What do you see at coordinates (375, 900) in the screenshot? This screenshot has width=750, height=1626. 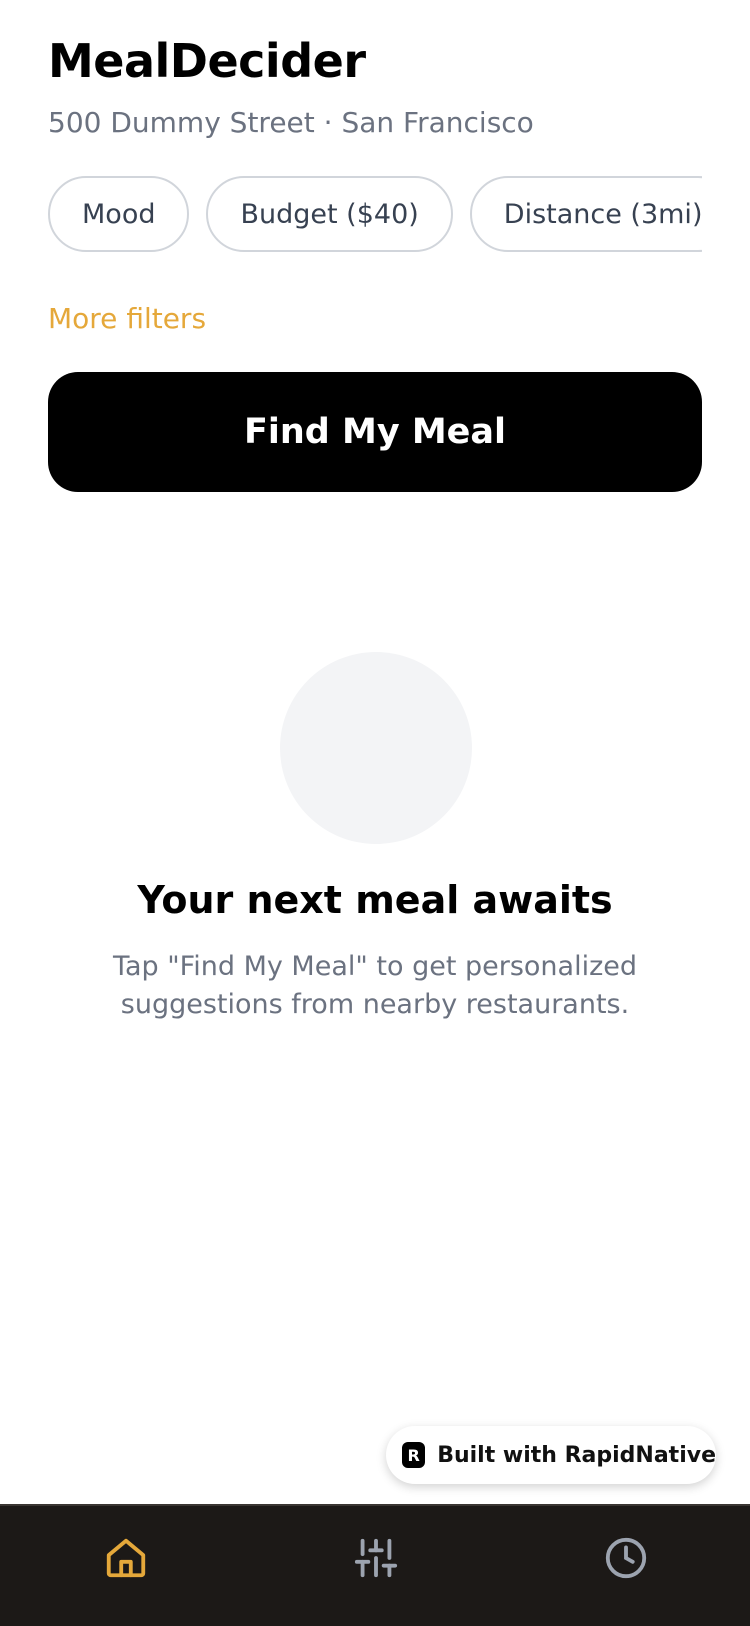 I see `empty-state-title: Your next meal awaits` at bounding box center [375, 900].